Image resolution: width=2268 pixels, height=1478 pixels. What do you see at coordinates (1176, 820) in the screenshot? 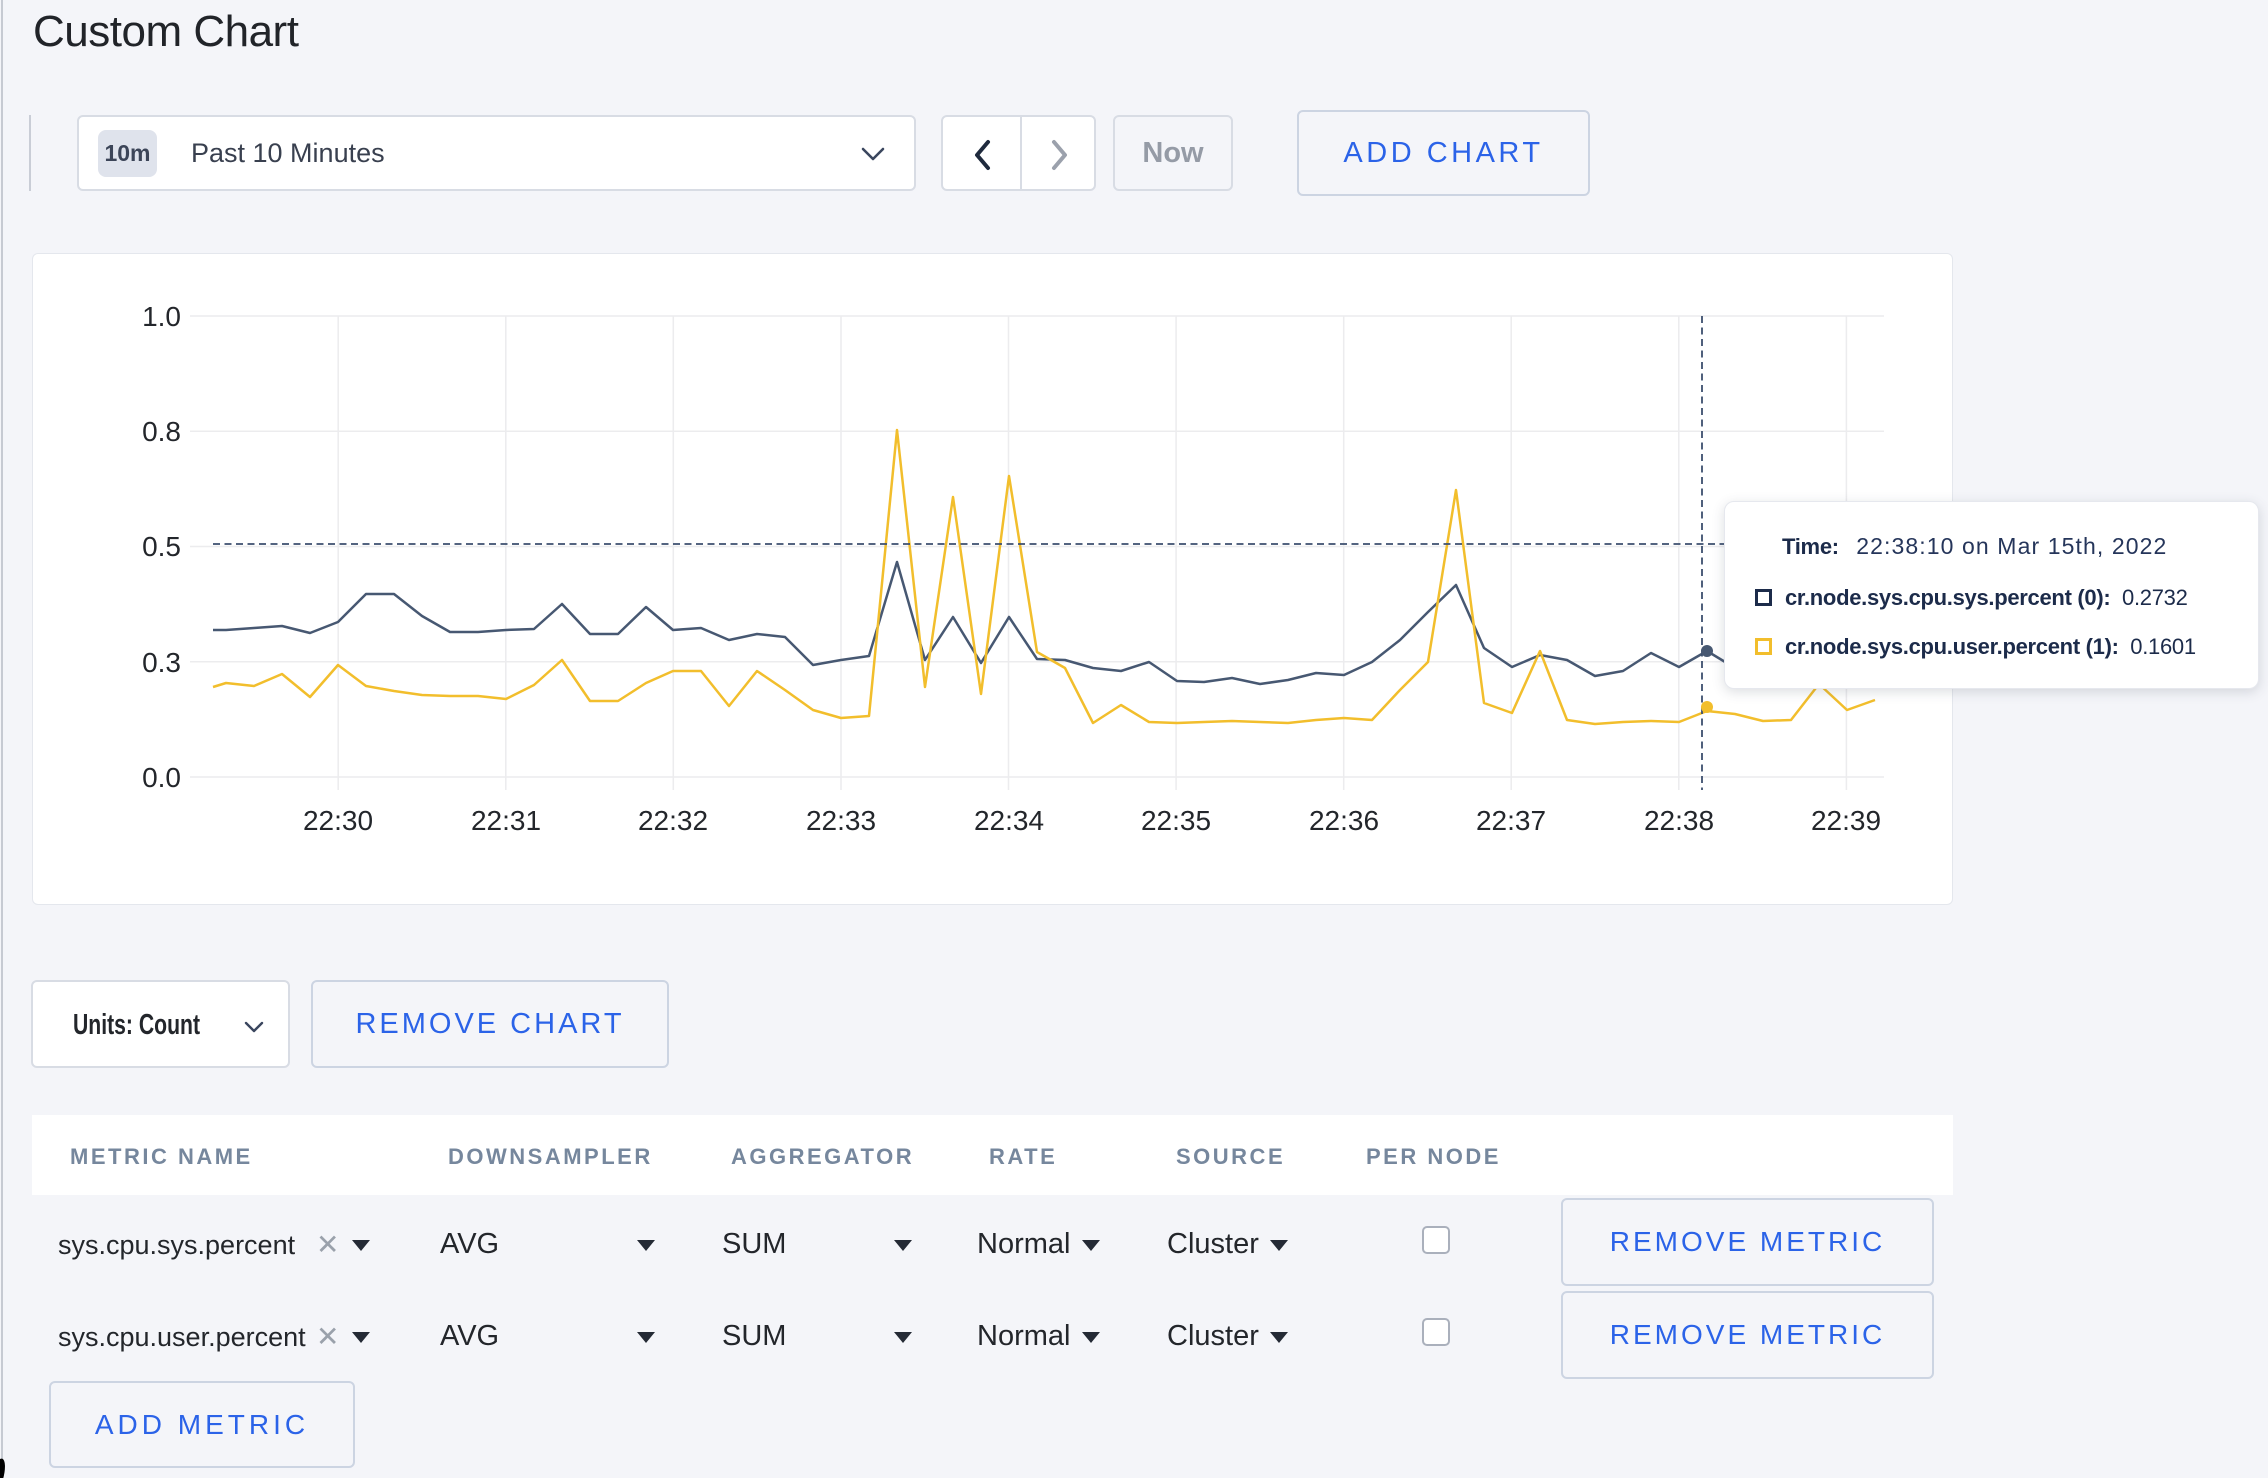
I see `svg-text: 22:35` at bounding box center [1176, 820].